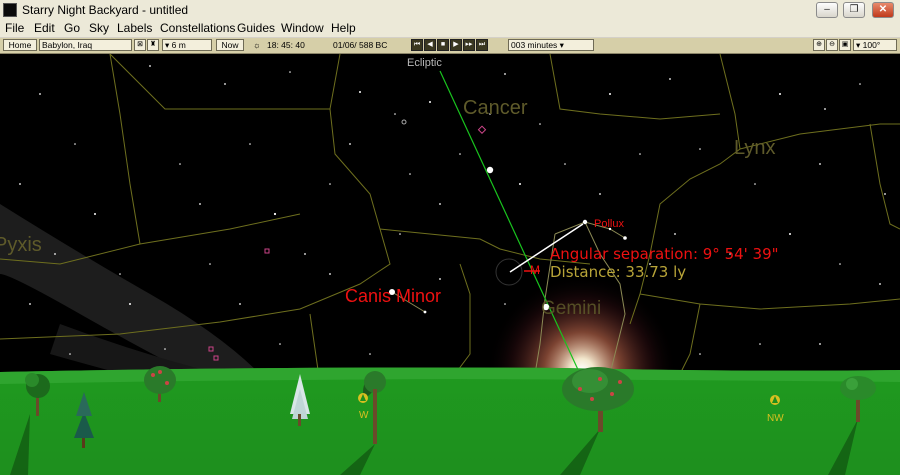 The width and height of the screenshot is (900, 475). Describe the element at coordinates (302, 28) in the screenshot. I see `menu-window: Window` at that location.